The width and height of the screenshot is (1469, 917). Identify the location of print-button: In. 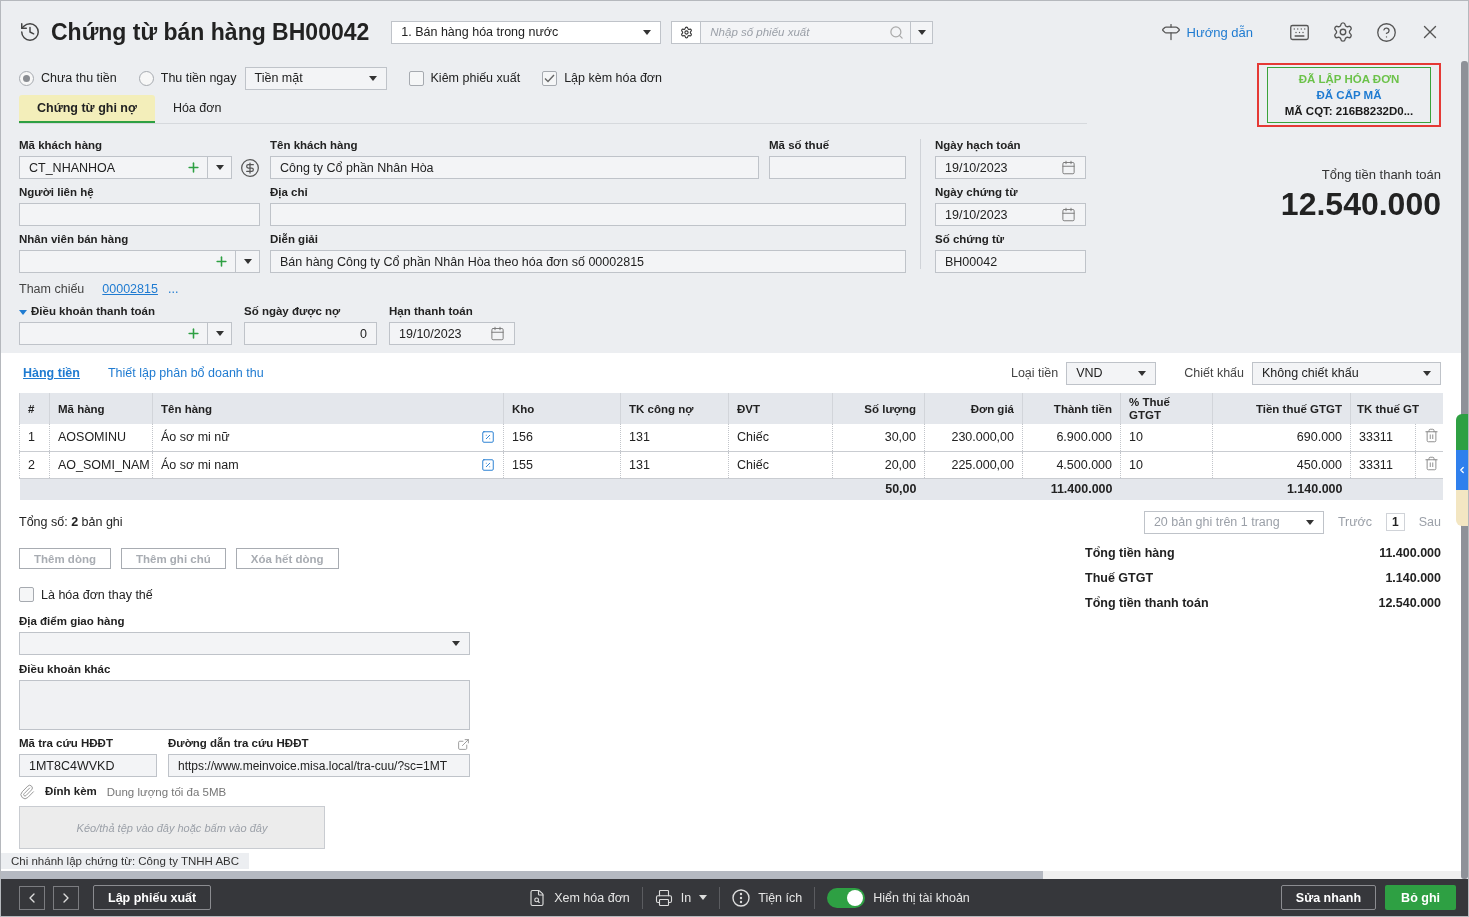
(681, 897).